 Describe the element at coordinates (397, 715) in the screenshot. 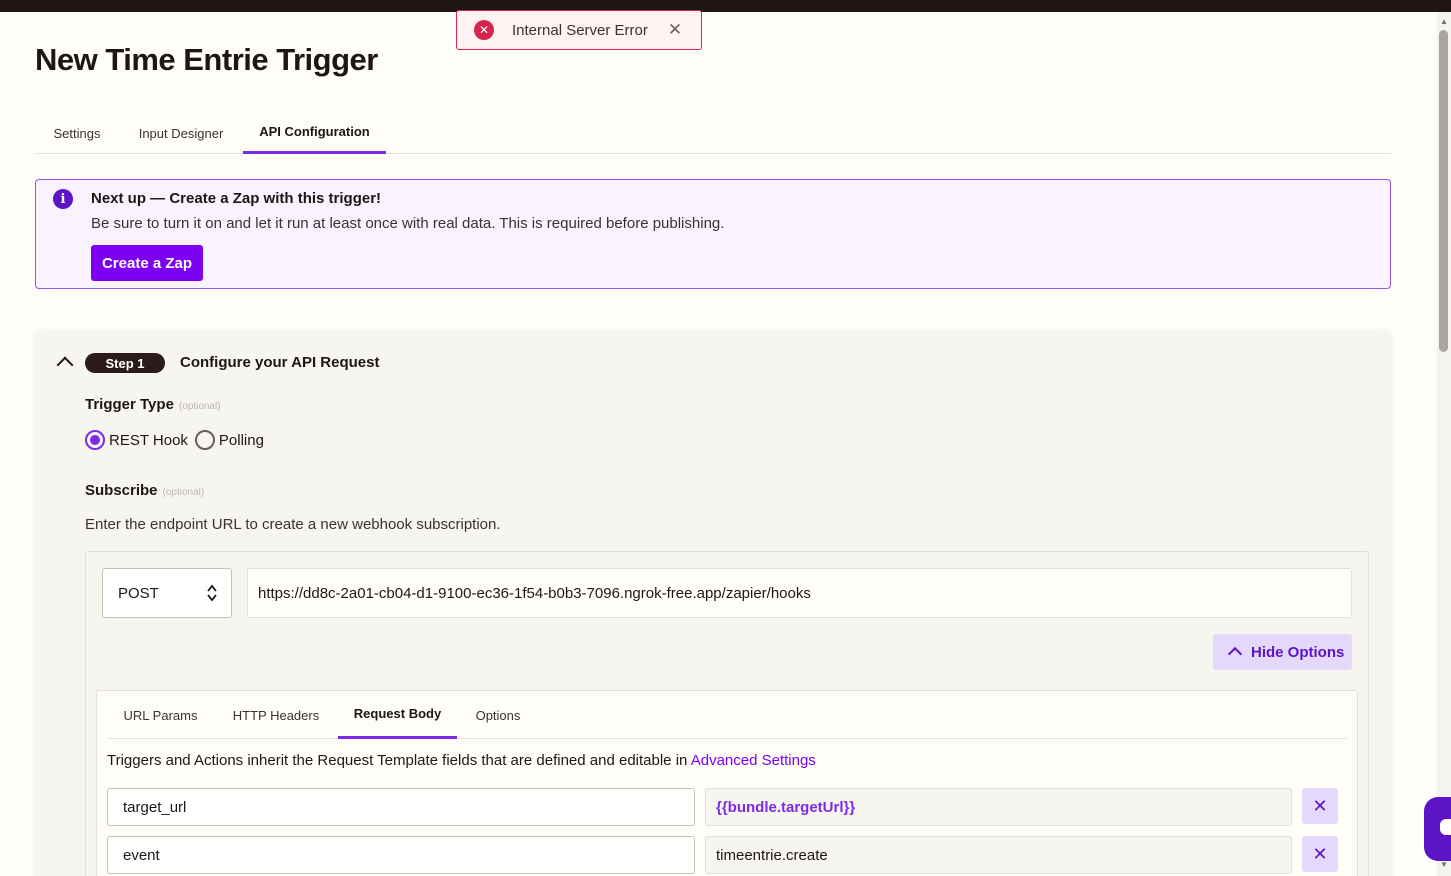

I see `tab-request-body: Request Body` at that location.